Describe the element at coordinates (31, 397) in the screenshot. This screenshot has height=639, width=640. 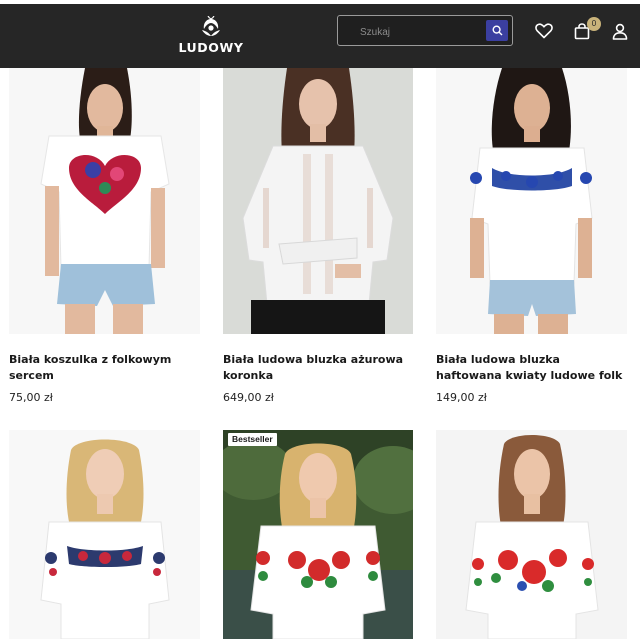
I see `product-price: 75,00 zł` at that location.